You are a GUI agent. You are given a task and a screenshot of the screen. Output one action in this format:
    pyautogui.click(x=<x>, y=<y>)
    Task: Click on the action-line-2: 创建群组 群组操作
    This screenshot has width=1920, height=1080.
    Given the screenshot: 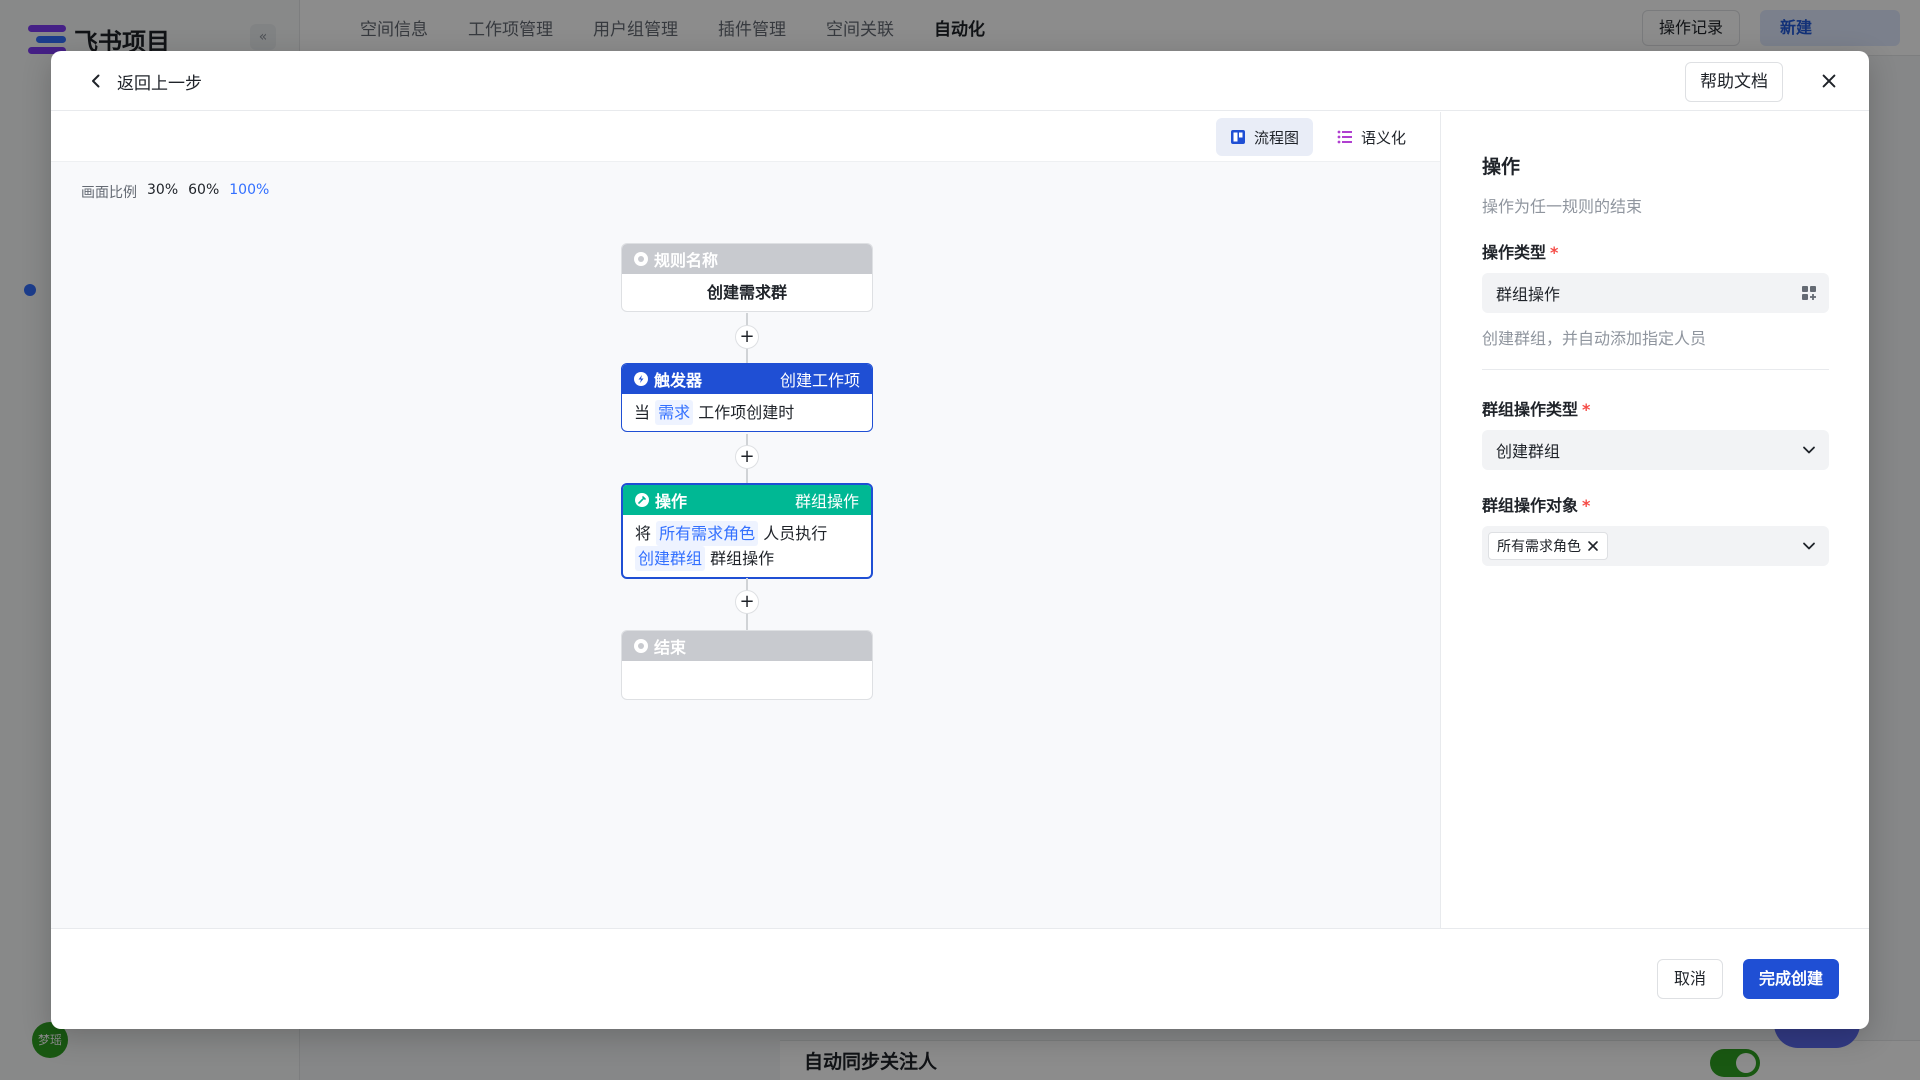 What is the action you would take?
    pyautogui.click(x=747, y=558)
    